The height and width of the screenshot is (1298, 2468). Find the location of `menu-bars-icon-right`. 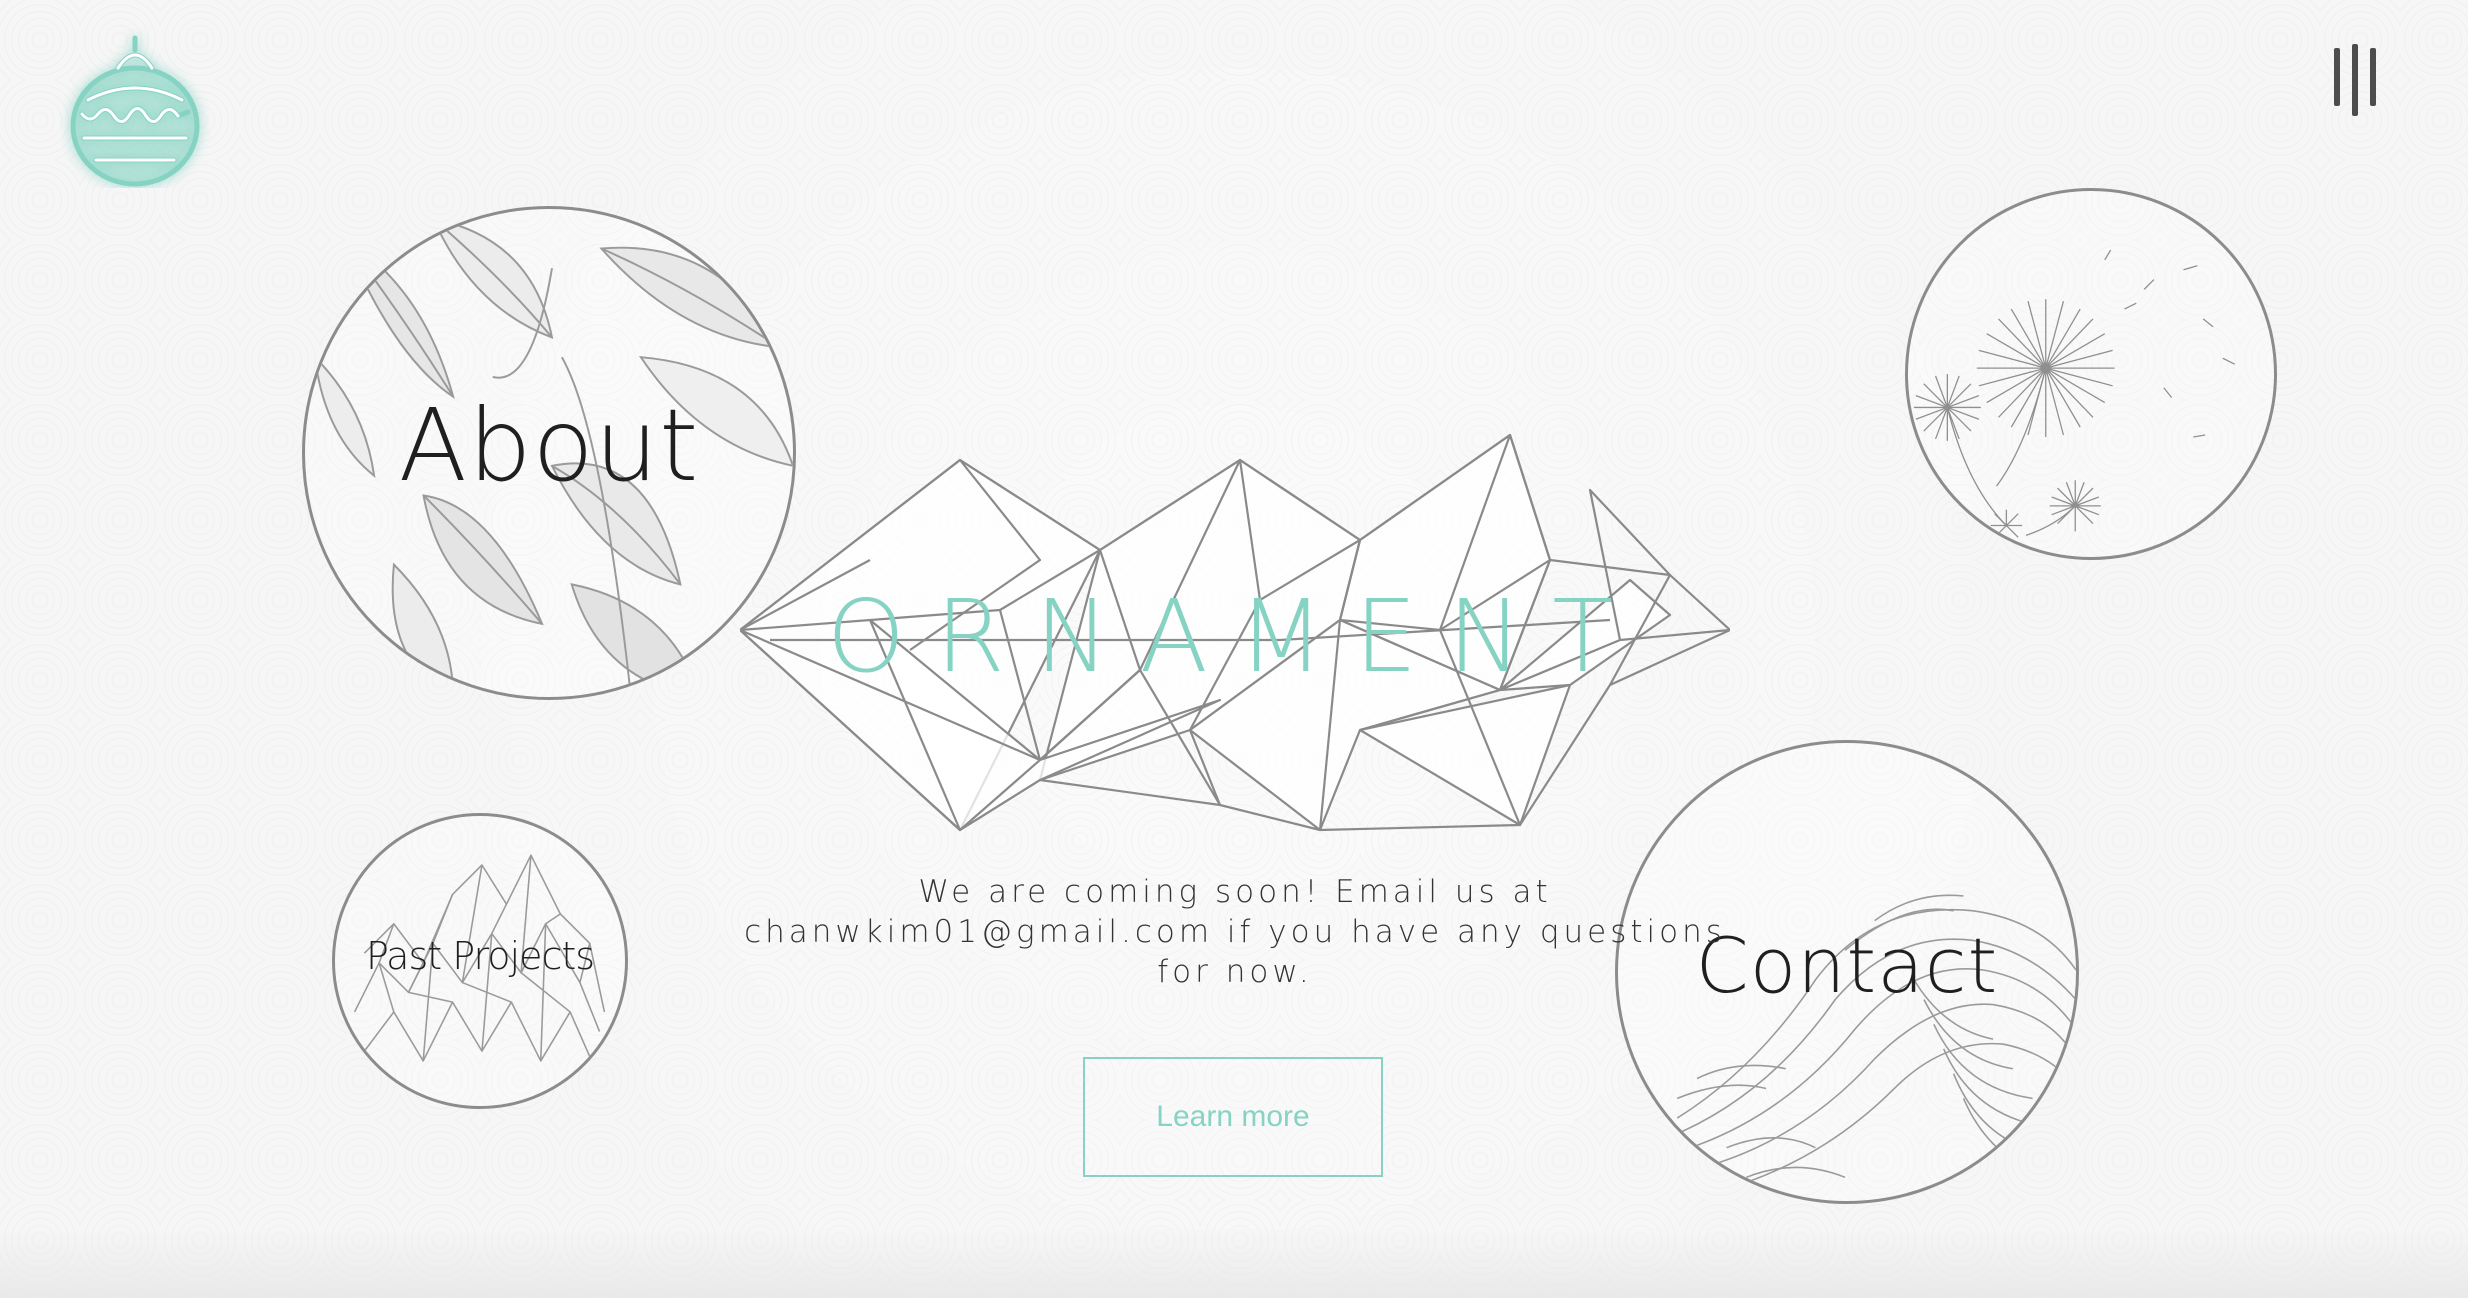

menu-bars-icon-right is located at coordinates (2373, 77).